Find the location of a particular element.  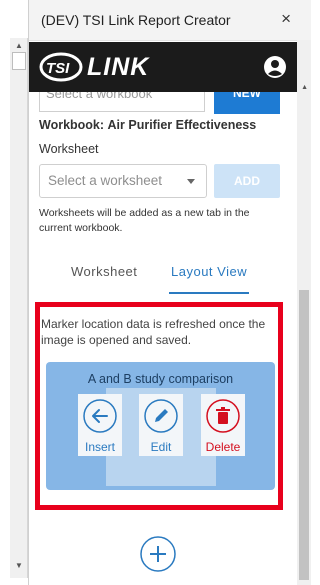

new-workbook-button: NEW is located at coordinates (247, 103).